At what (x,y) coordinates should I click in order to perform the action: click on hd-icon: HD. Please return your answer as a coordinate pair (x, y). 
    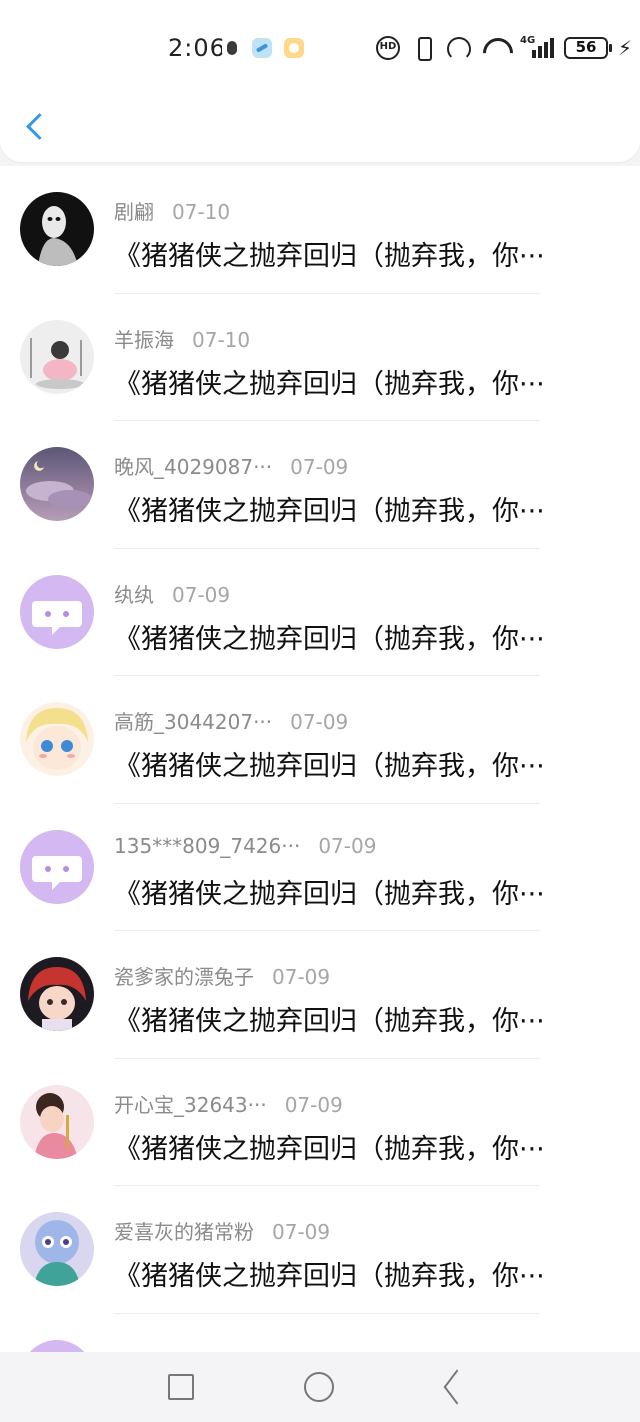
    Looking at the image, I should click on (388, 48).